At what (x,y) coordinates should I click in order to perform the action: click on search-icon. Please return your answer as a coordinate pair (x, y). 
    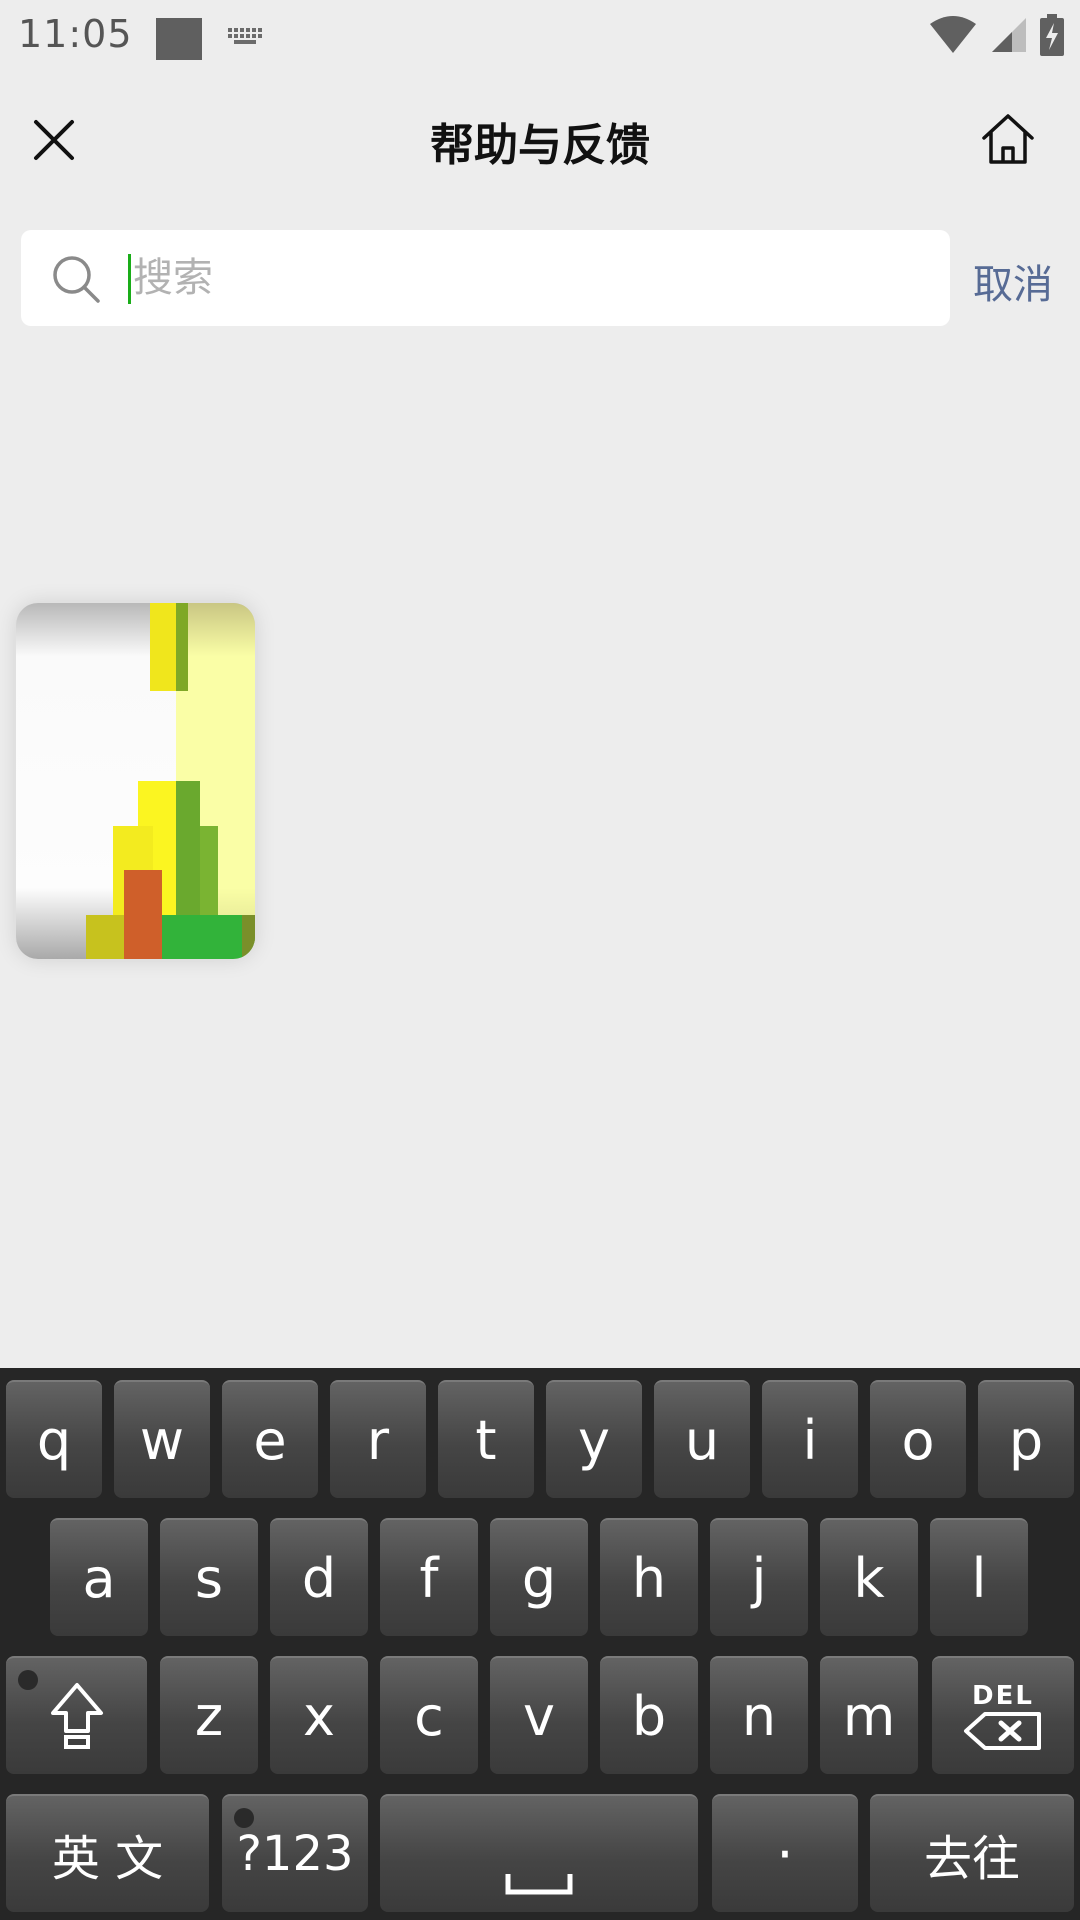
    Looking at the image, I should click on (76, 279).